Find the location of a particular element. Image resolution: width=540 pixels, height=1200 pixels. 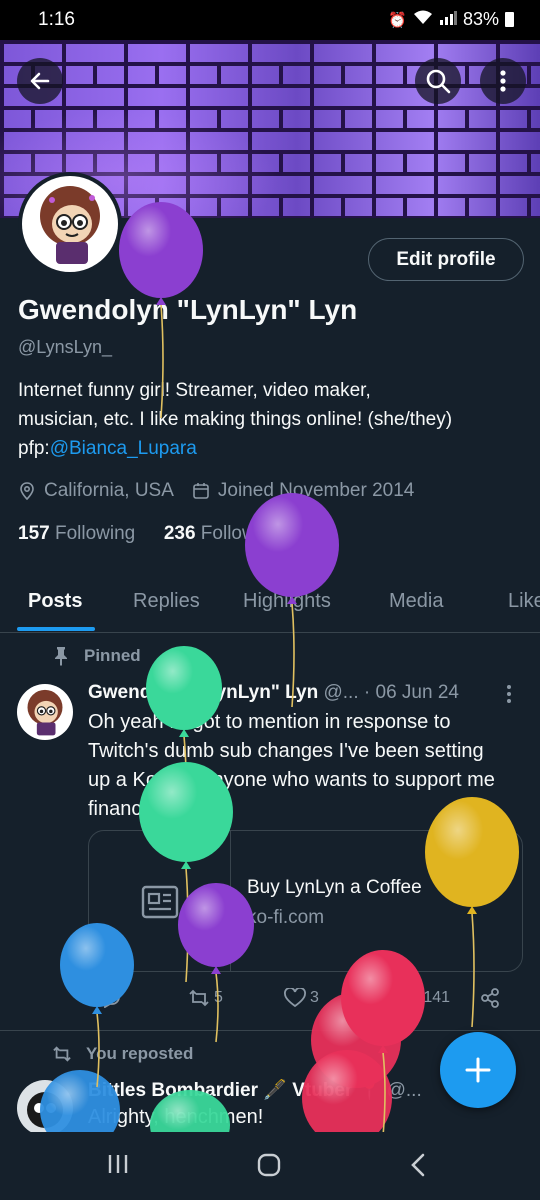

card-title: Buy LynLyn a Coffee is located at coordinates (334, 887).